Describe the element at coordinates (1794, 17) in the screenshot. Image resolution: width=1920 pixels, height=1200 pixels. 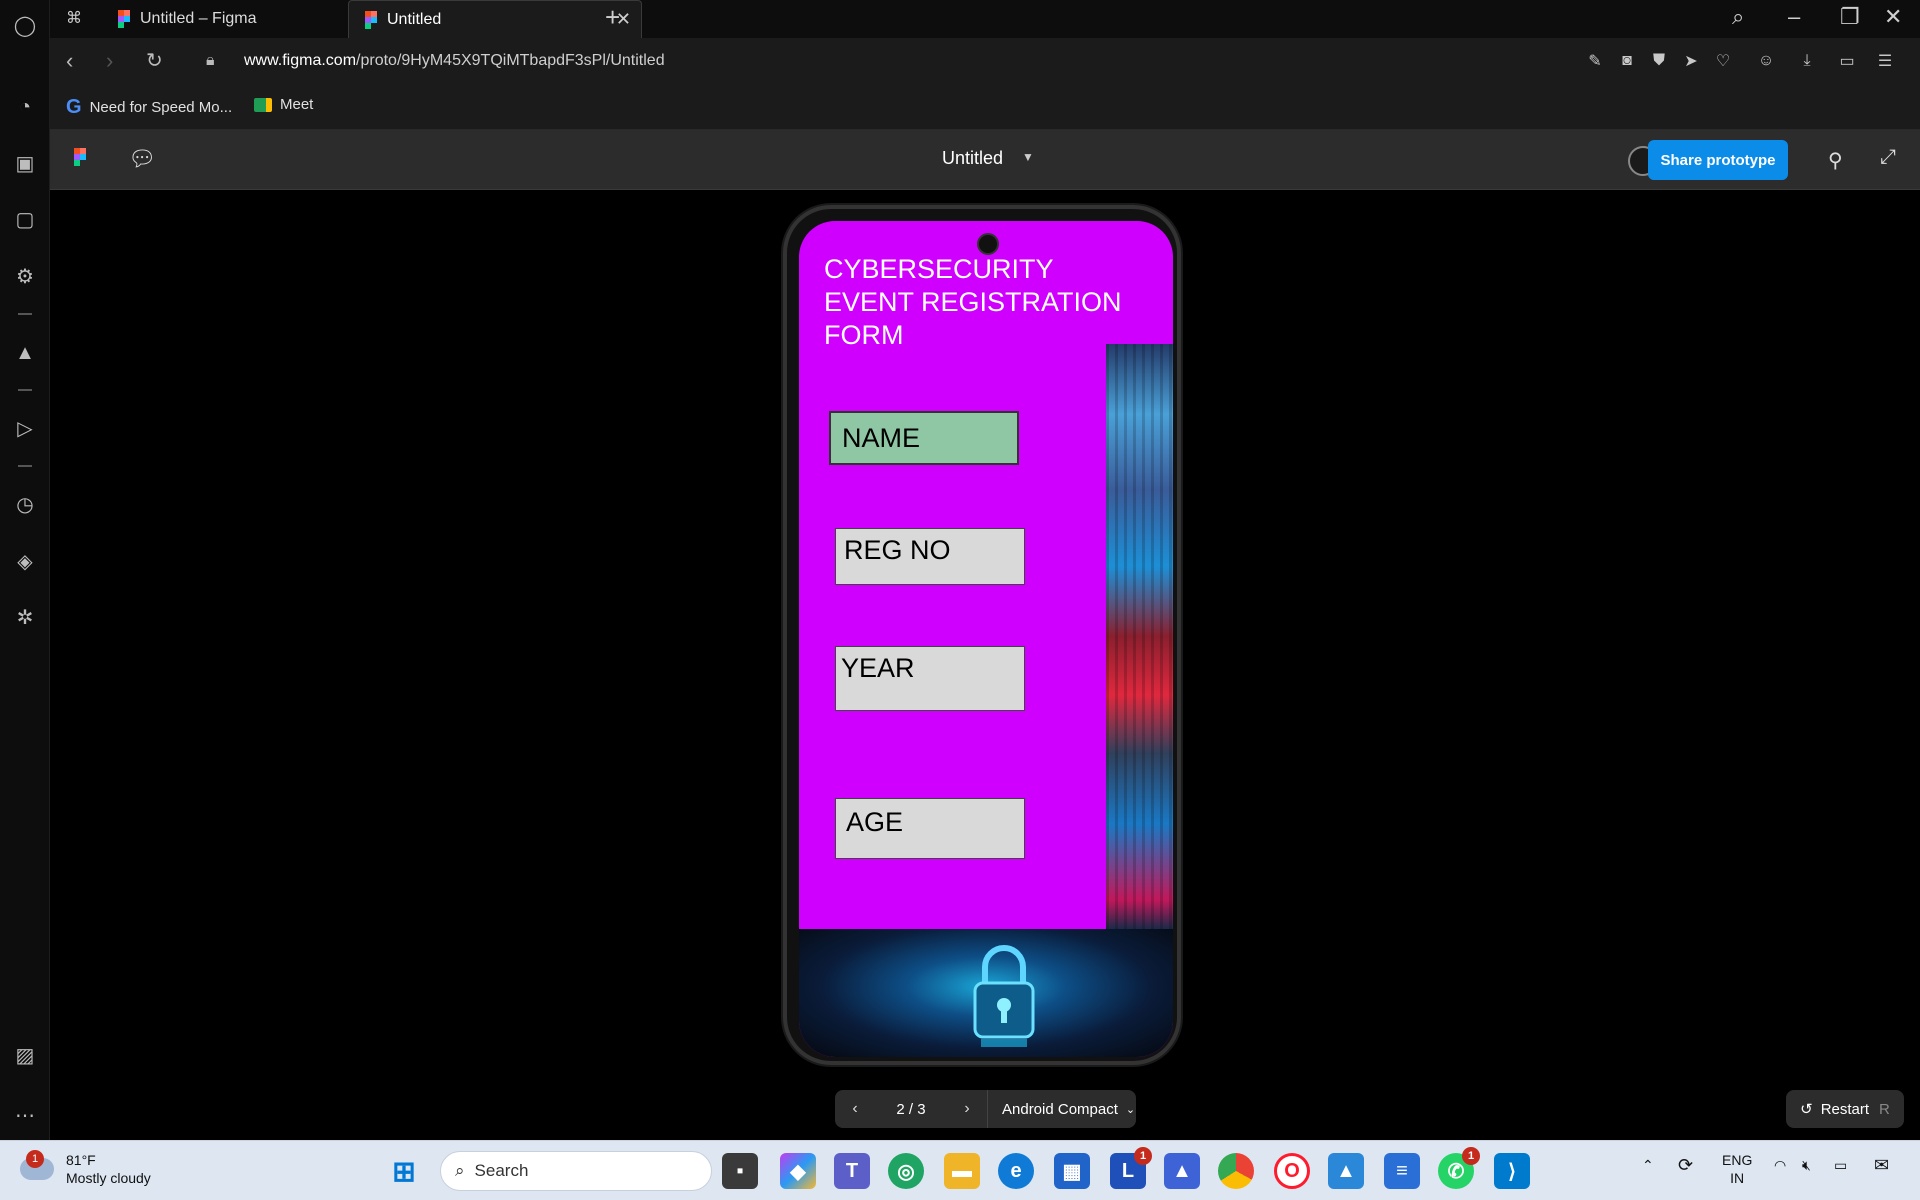
I see `minimize-icon: –` at that location.